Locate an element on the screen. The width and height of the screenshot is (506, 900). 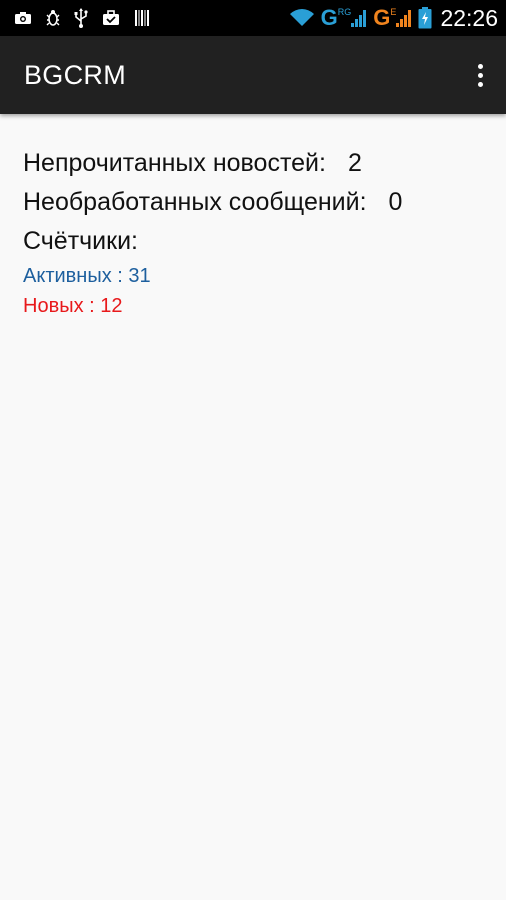
unprocessed-messages-row: Необработанных сообщений: 0 is located at coordinates (264, 202).